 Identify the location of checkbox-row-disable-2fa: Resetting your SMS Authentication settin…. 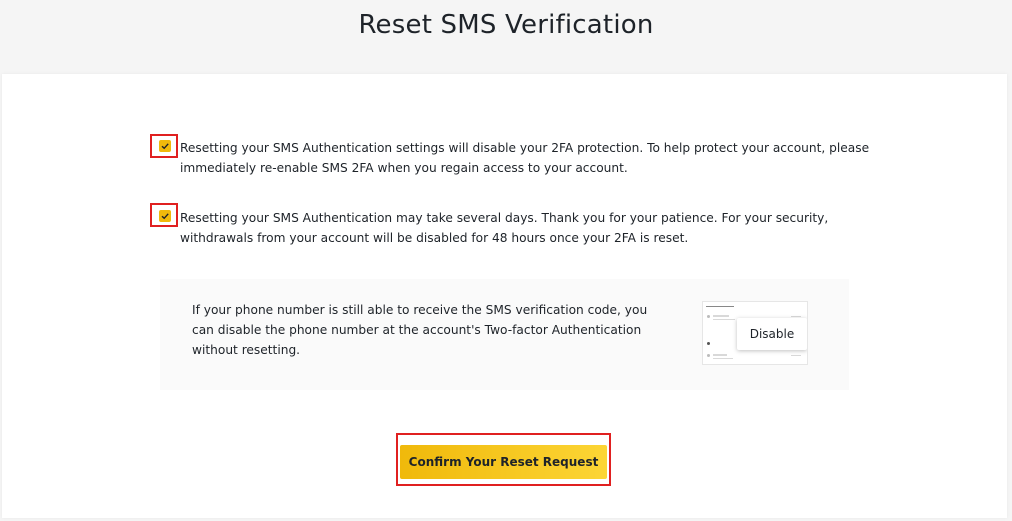
(504, 164).